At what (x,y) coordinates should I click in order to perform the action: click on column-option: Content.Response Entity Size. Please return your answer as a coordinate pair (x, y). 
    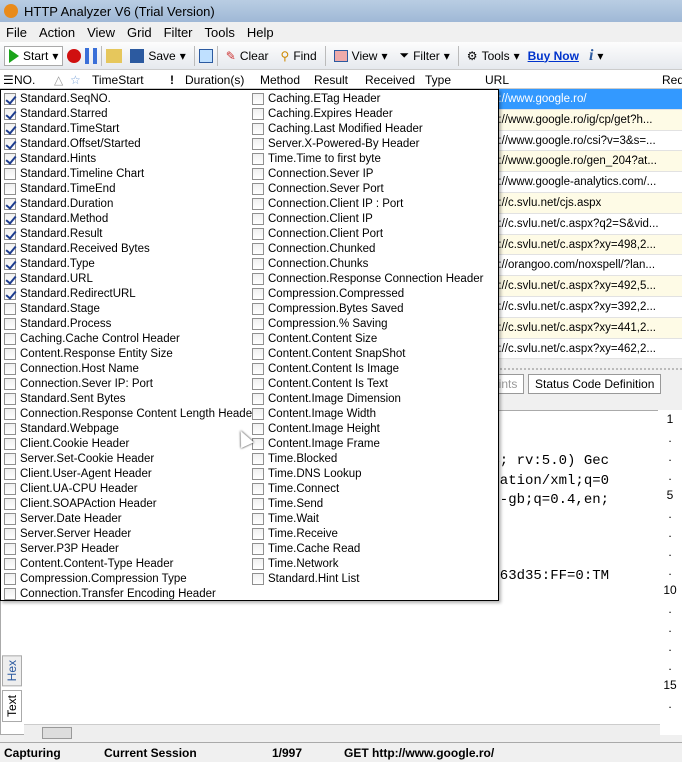
    Looking at the image, I should click on (128, 353).